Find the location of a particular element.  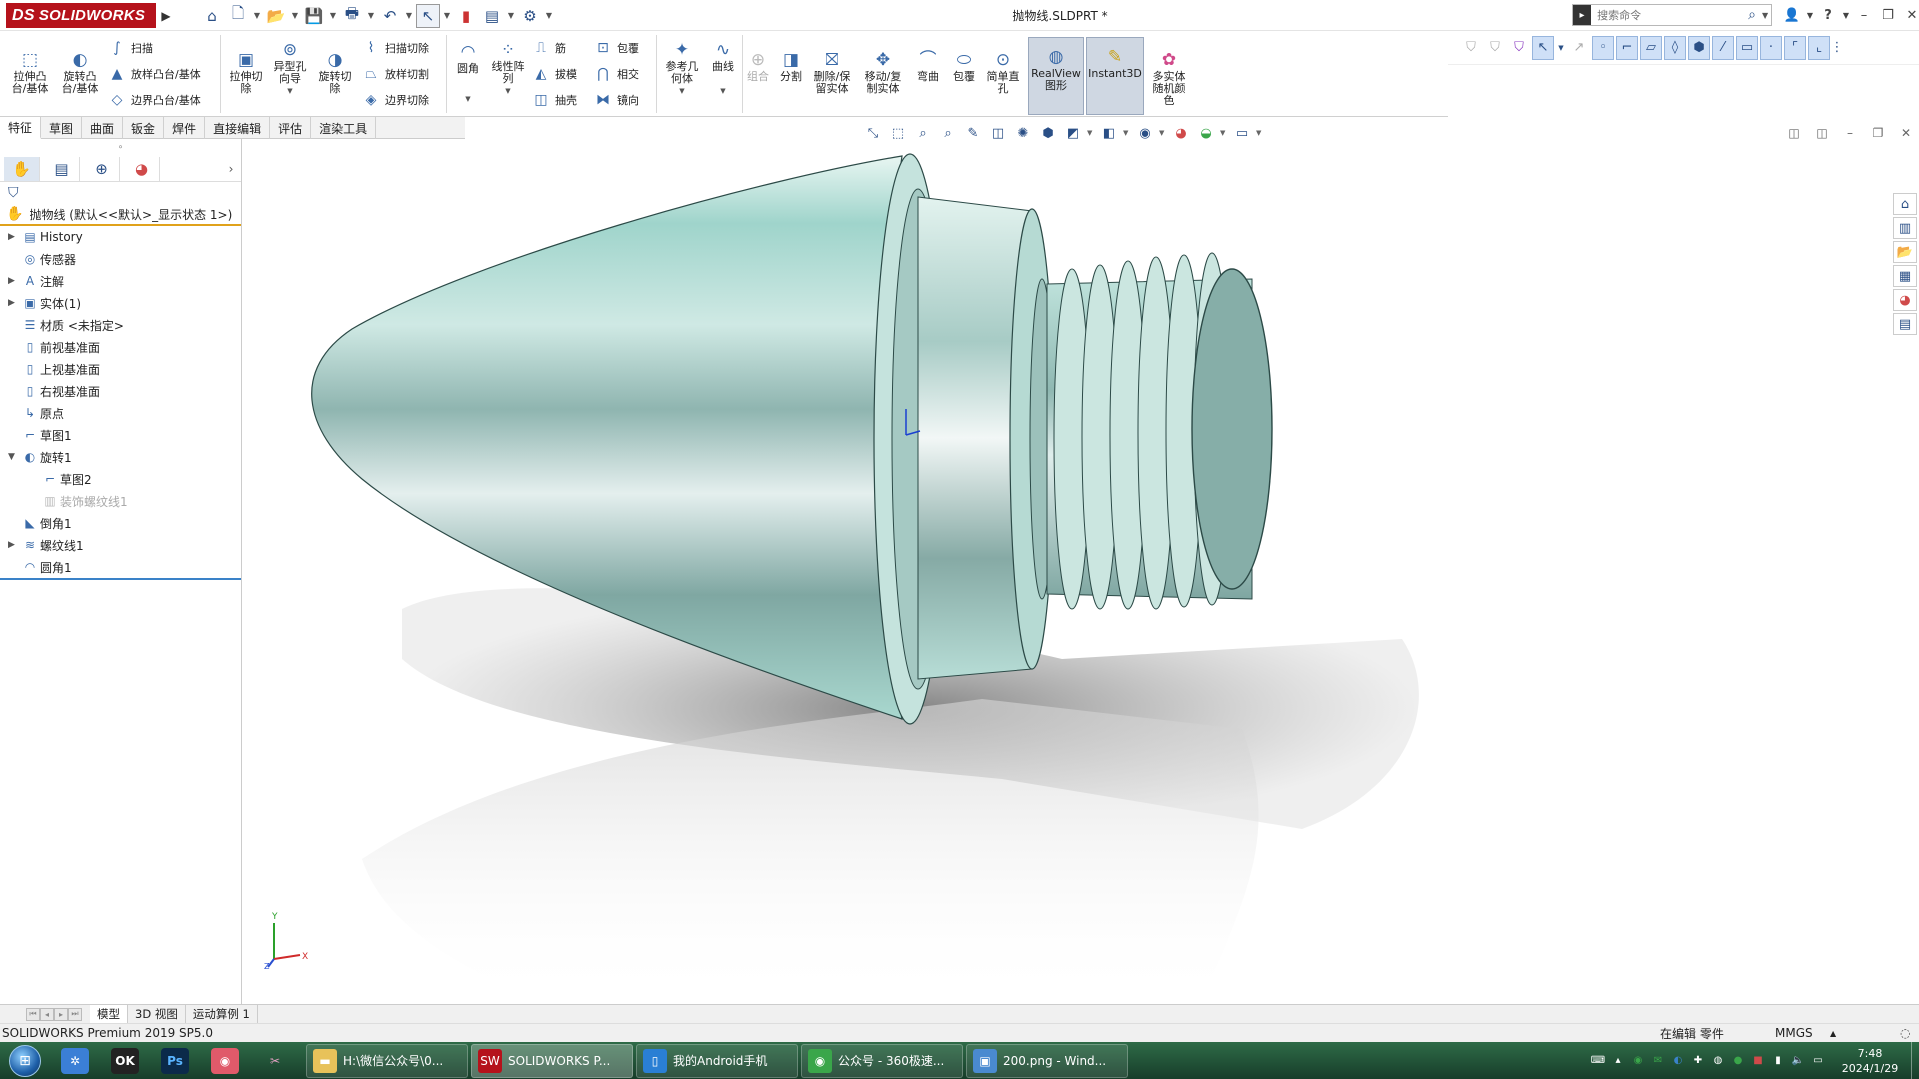

tray-expand-icon: ▴ is located at coordinates (1618, 1061).